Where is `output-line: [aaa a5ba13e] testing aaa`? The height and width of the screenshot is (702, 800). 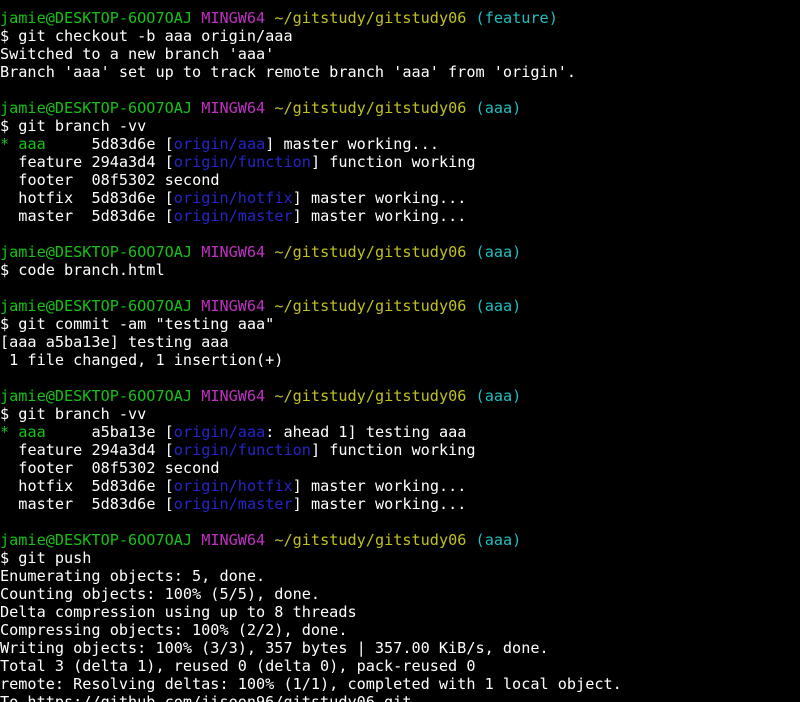
output-line: [aaa a5ba13e] testing aaa is located at coordinates (114, 342).